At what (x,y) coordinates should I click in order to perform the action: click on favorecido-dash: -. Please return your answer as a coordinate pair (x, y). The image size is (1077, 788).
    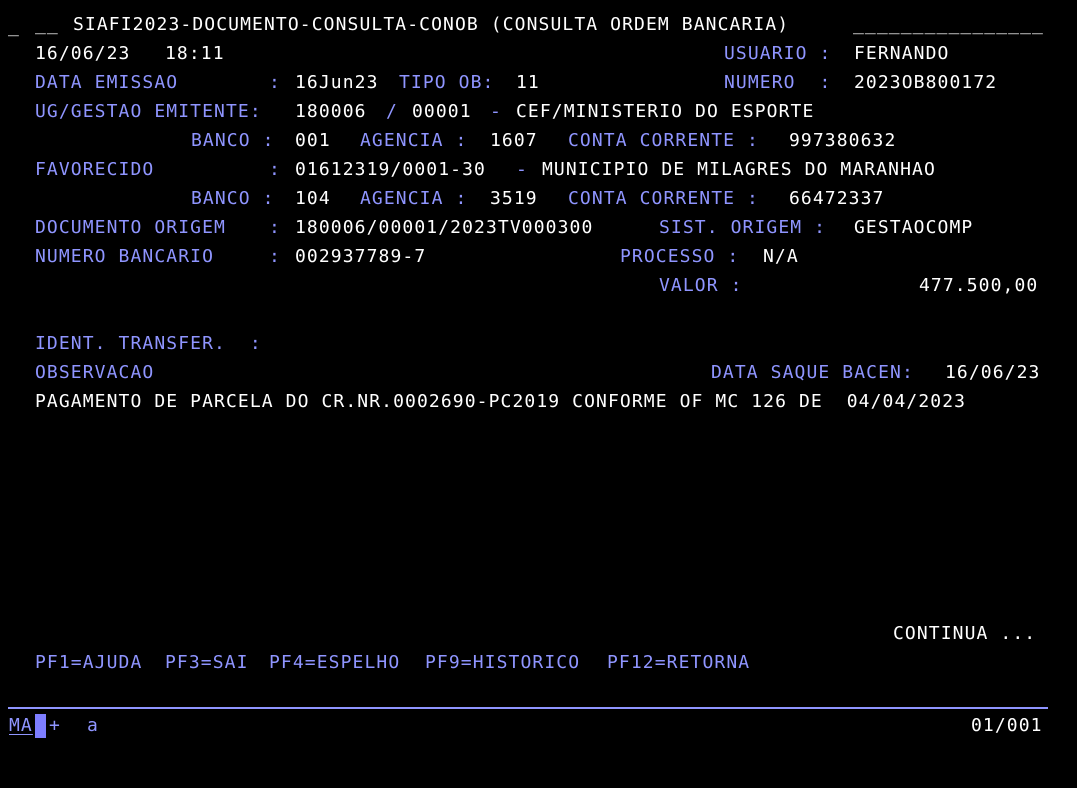
    Looking at the image, I should click on (522, 169).